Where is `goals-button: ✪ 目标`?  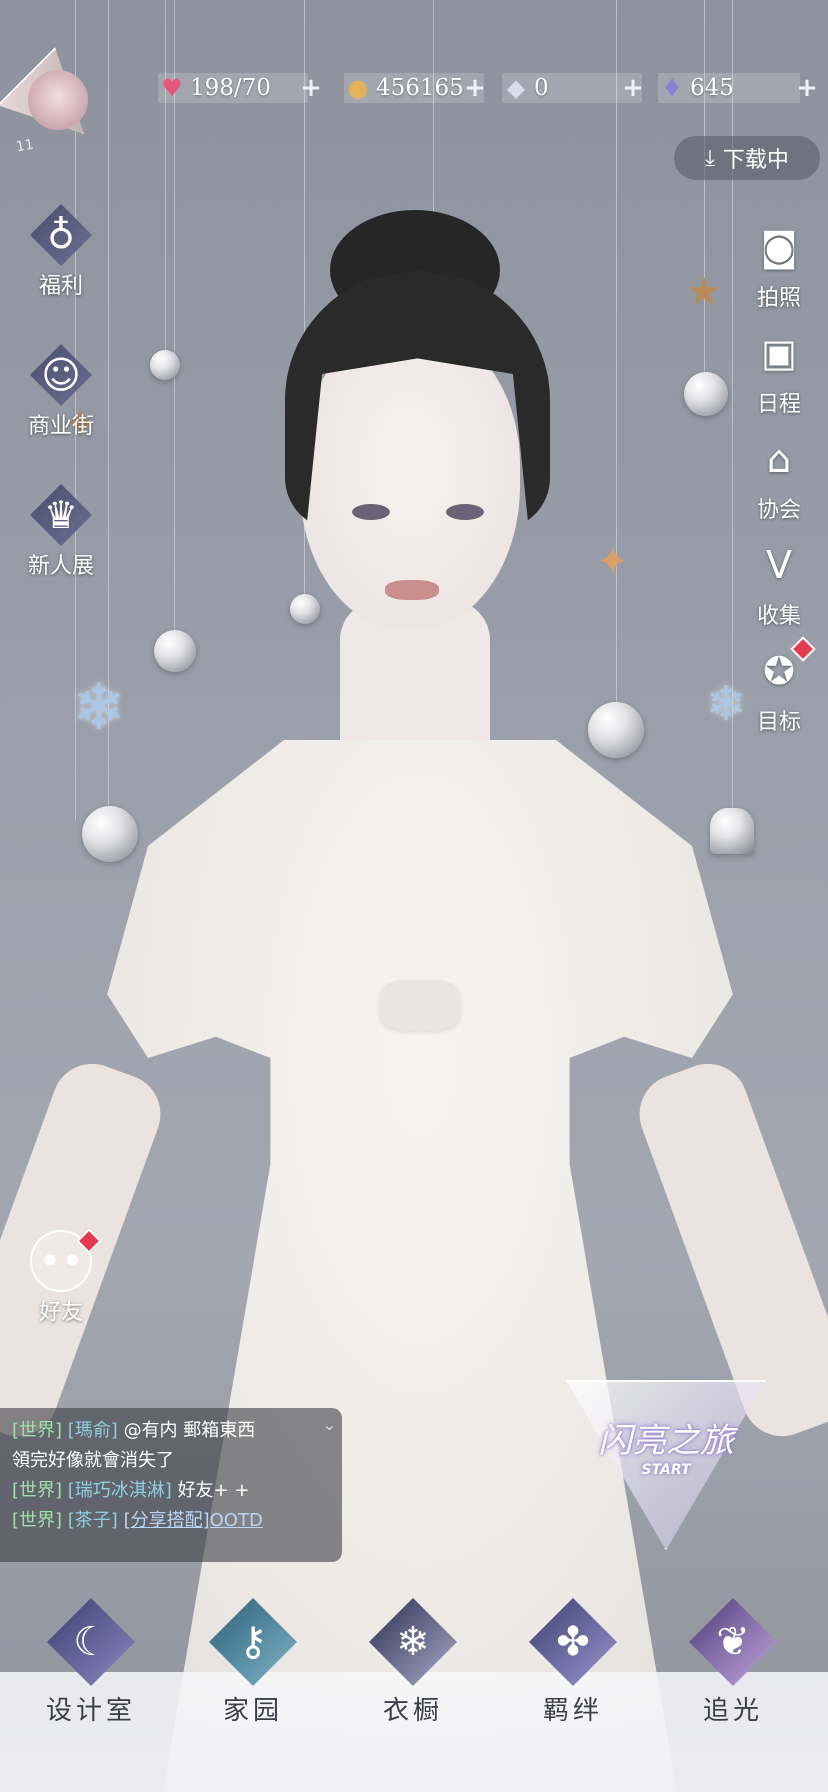
goals-button: ✪ 目标 is located at coordinates (779, 688).